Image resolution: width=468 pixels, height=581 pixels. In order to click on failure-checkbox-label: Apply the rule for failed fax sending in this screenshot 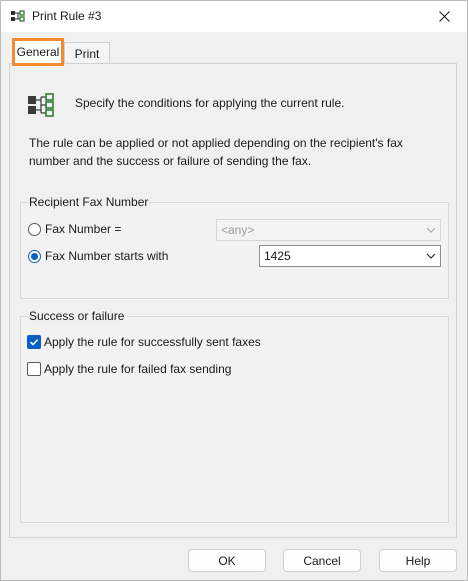, I will do `click(137, 369)`.